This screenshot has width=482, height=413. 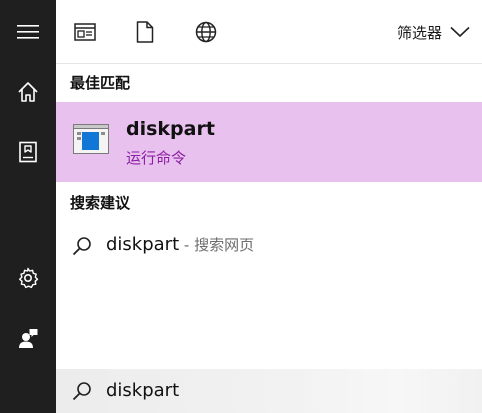 I want to click on search-input: diskpart, so click(x=142, y=390).